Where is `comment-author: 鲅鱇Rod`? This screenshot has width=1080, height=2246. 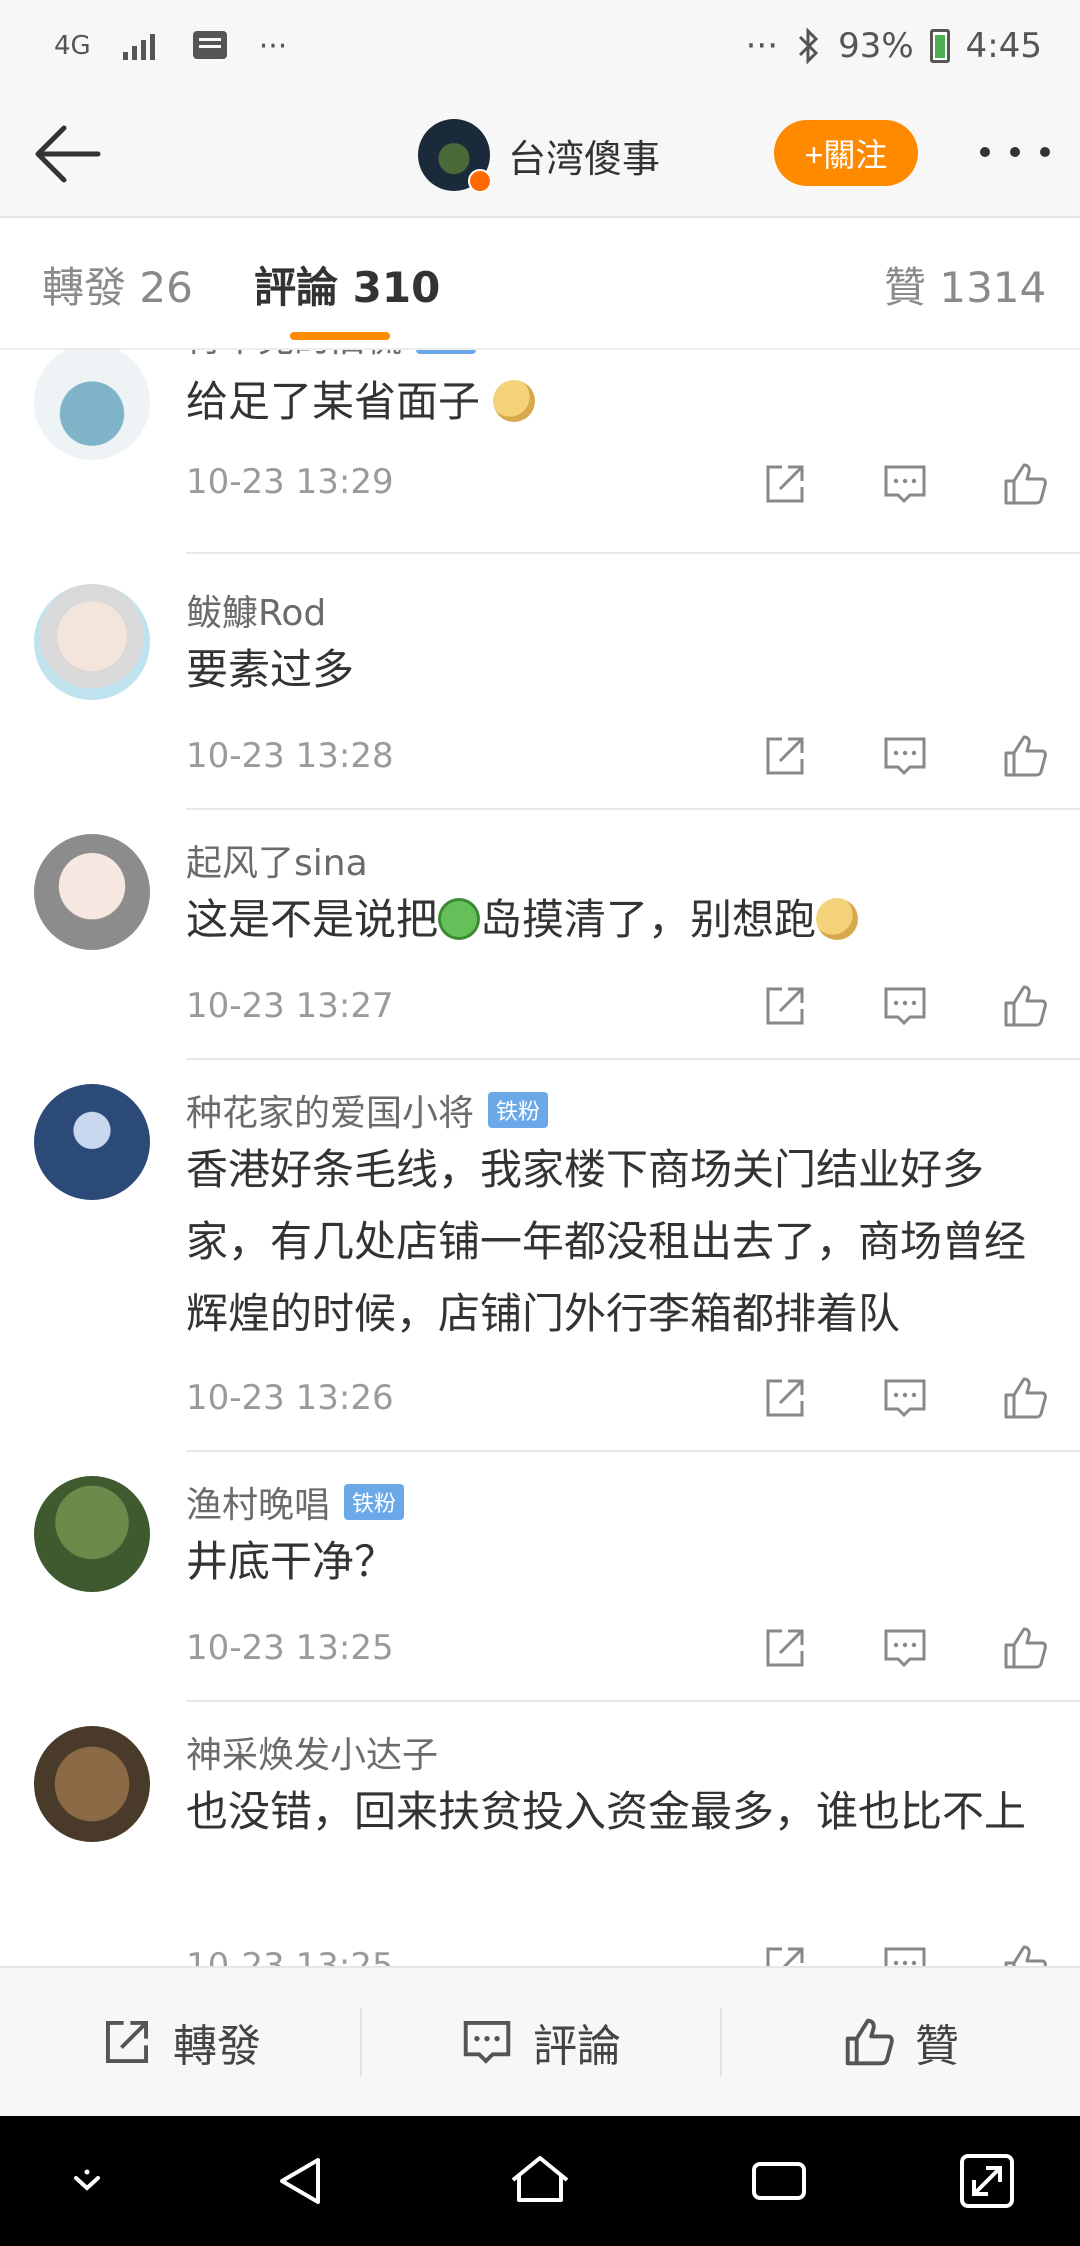 comment-author: 鲅鱇Rod is located at coordinates (256, 610).